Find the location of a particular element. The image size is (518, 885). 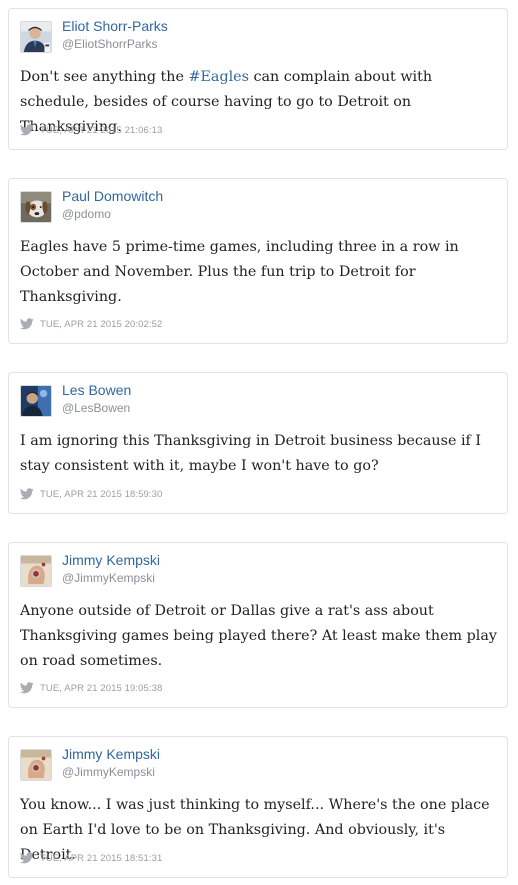

tweet-footer: TUE, APR 21 2015 21:06:13 is located at coordinates (91, 130).